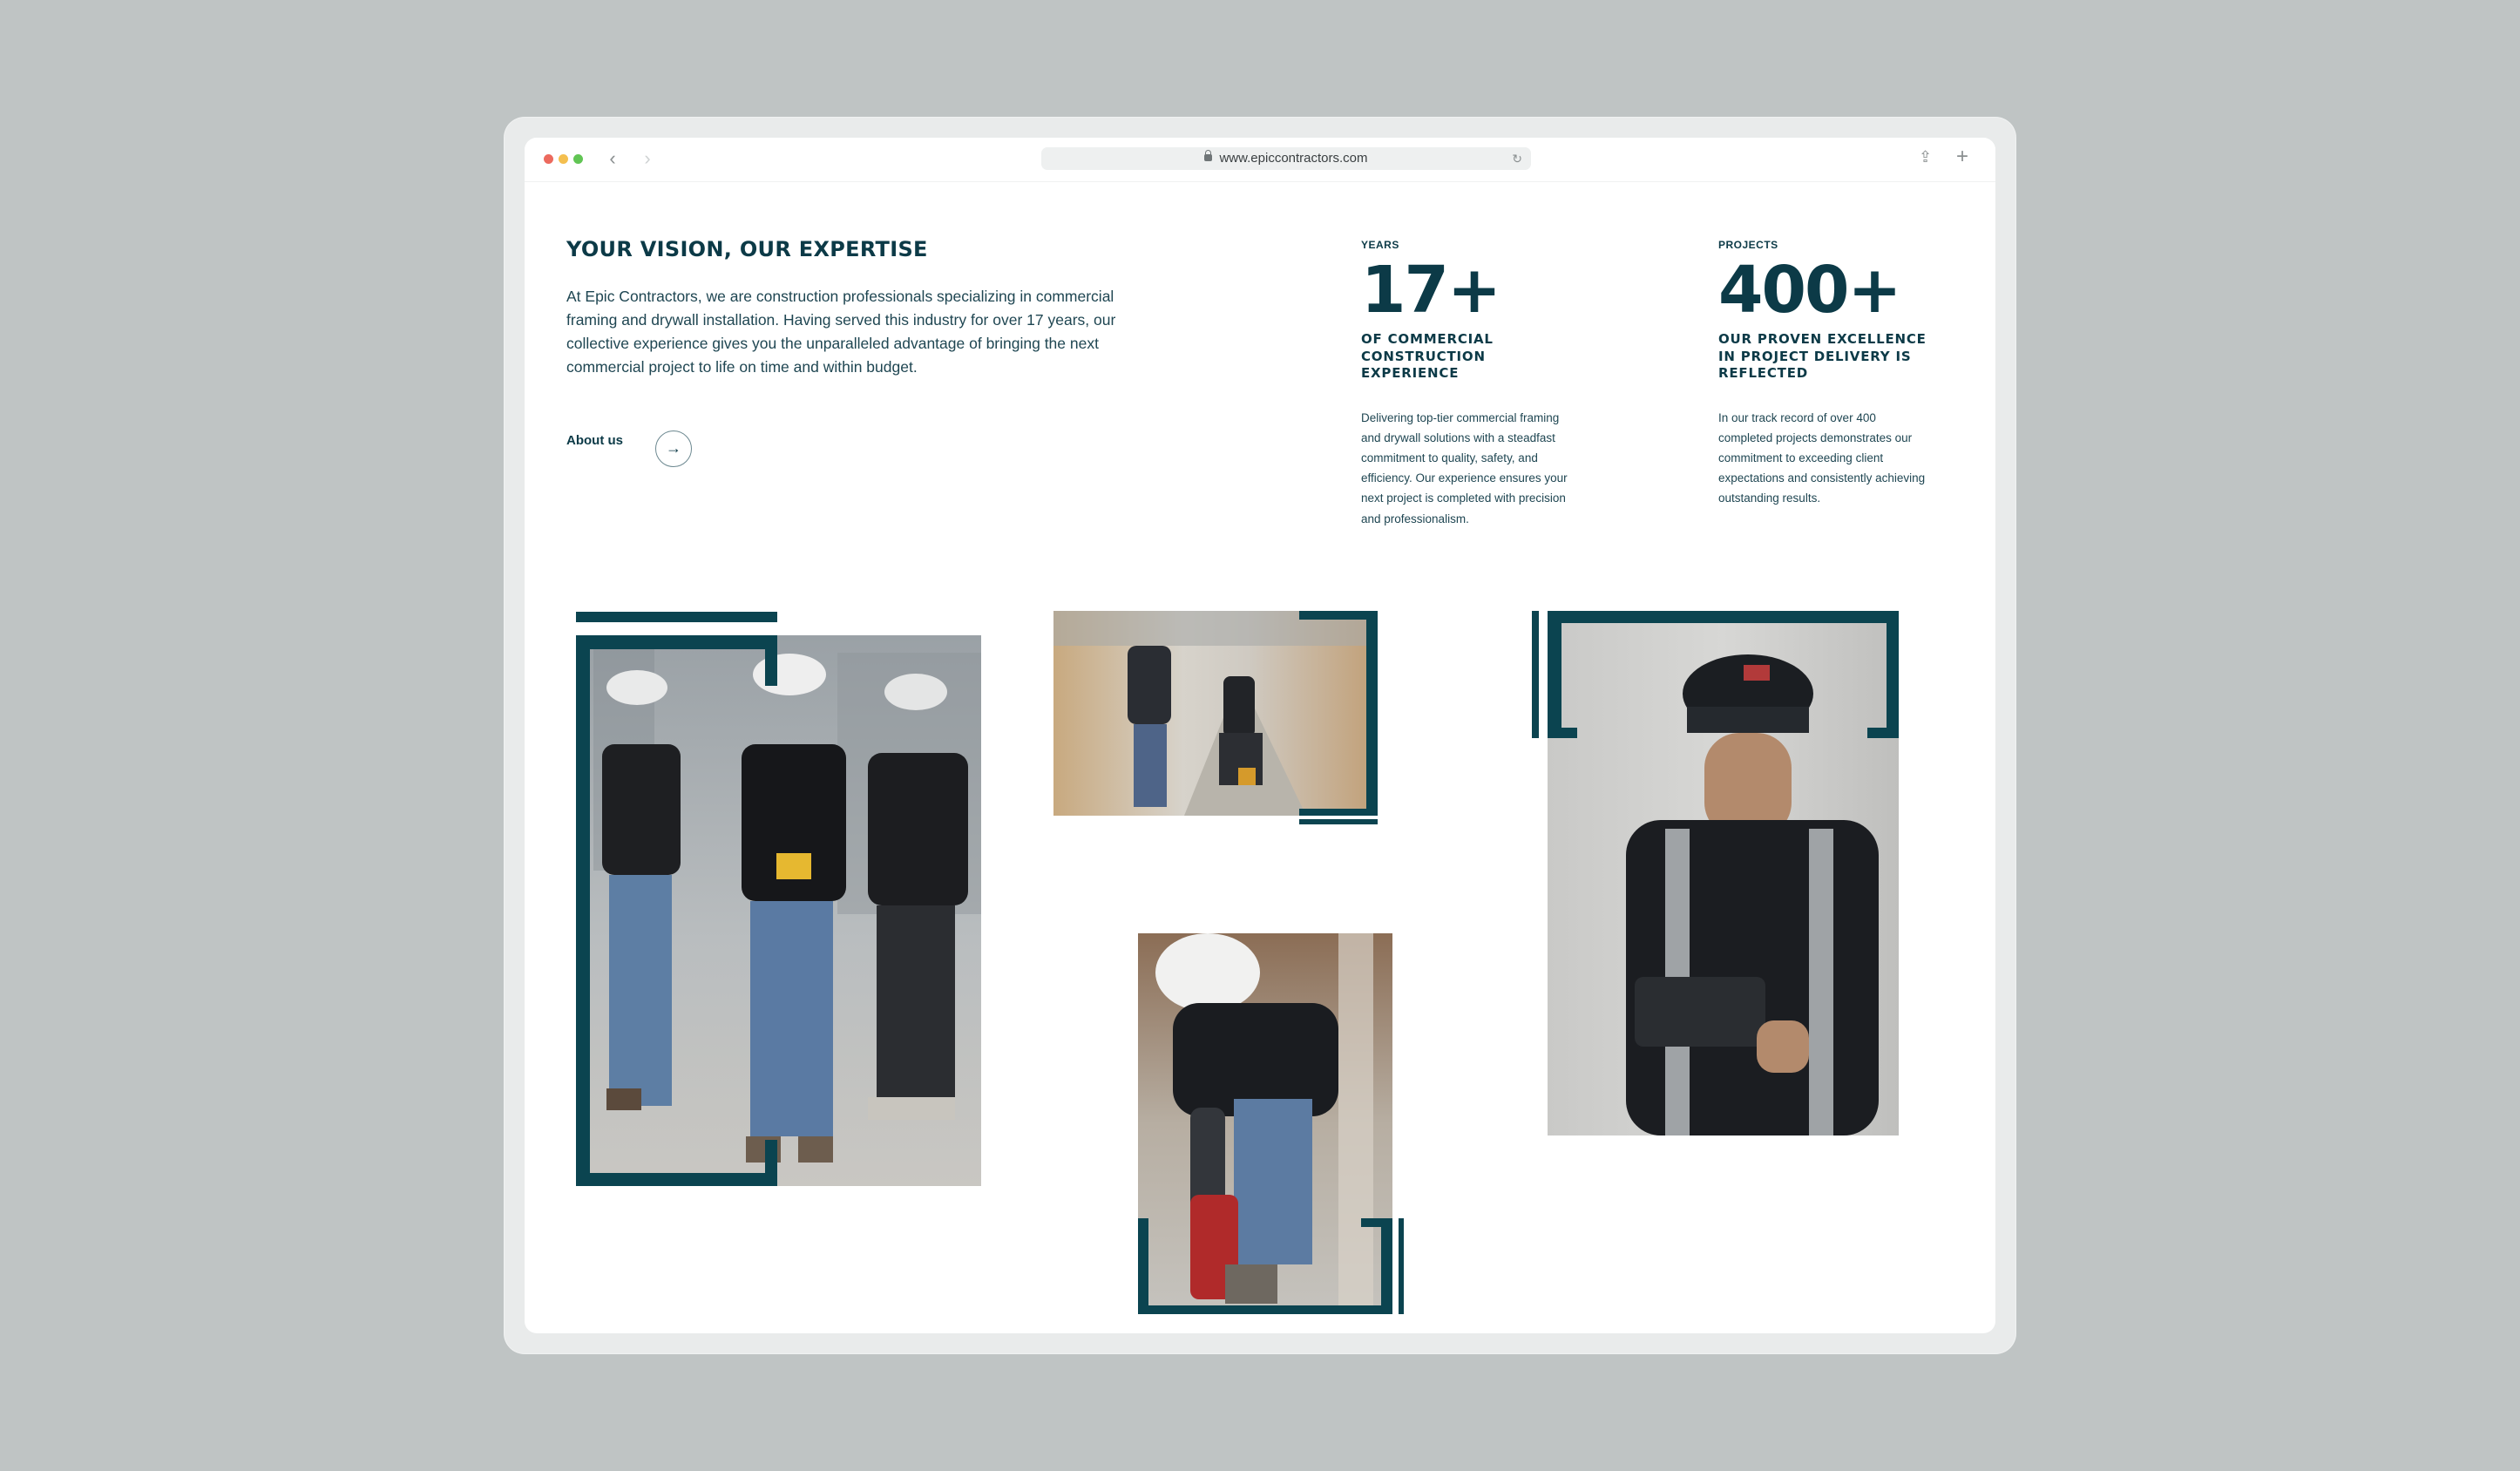 This screenshot has height=1471, width=2520. Describe the element at coordinates (1431, 290) in the screenshot. I see `stat-value: 17+` at that location.